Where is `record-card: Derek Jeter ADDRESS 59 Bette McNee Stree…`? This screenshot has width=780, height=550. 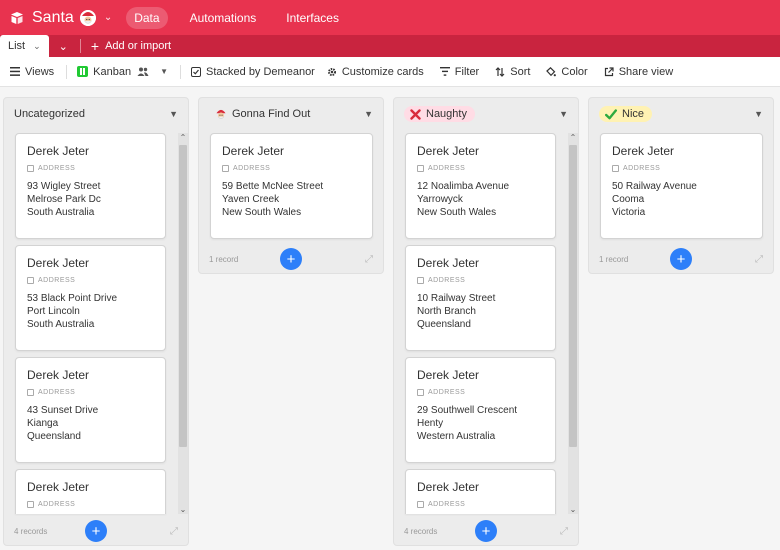
record-card: Derek Jeter ADDRESS 59 Bette McNee Stree… is located at coordinates (291, 186).